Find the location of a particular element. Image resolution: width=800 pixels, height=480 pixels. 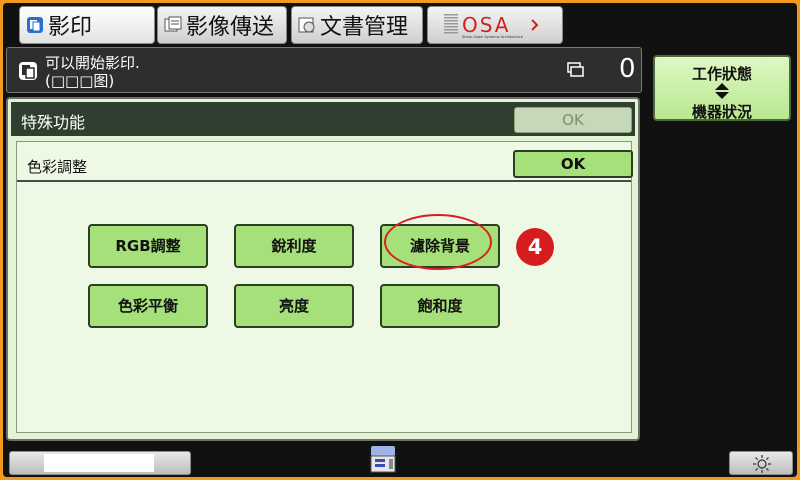

tab-image-send: 影像傳送 is located at coordinates (222, 25).